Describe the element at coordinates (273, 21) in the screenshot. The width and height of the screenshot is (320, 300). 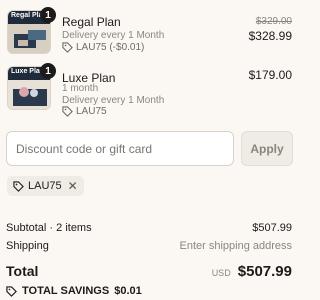
I see `original-price: $329.00` at that location.